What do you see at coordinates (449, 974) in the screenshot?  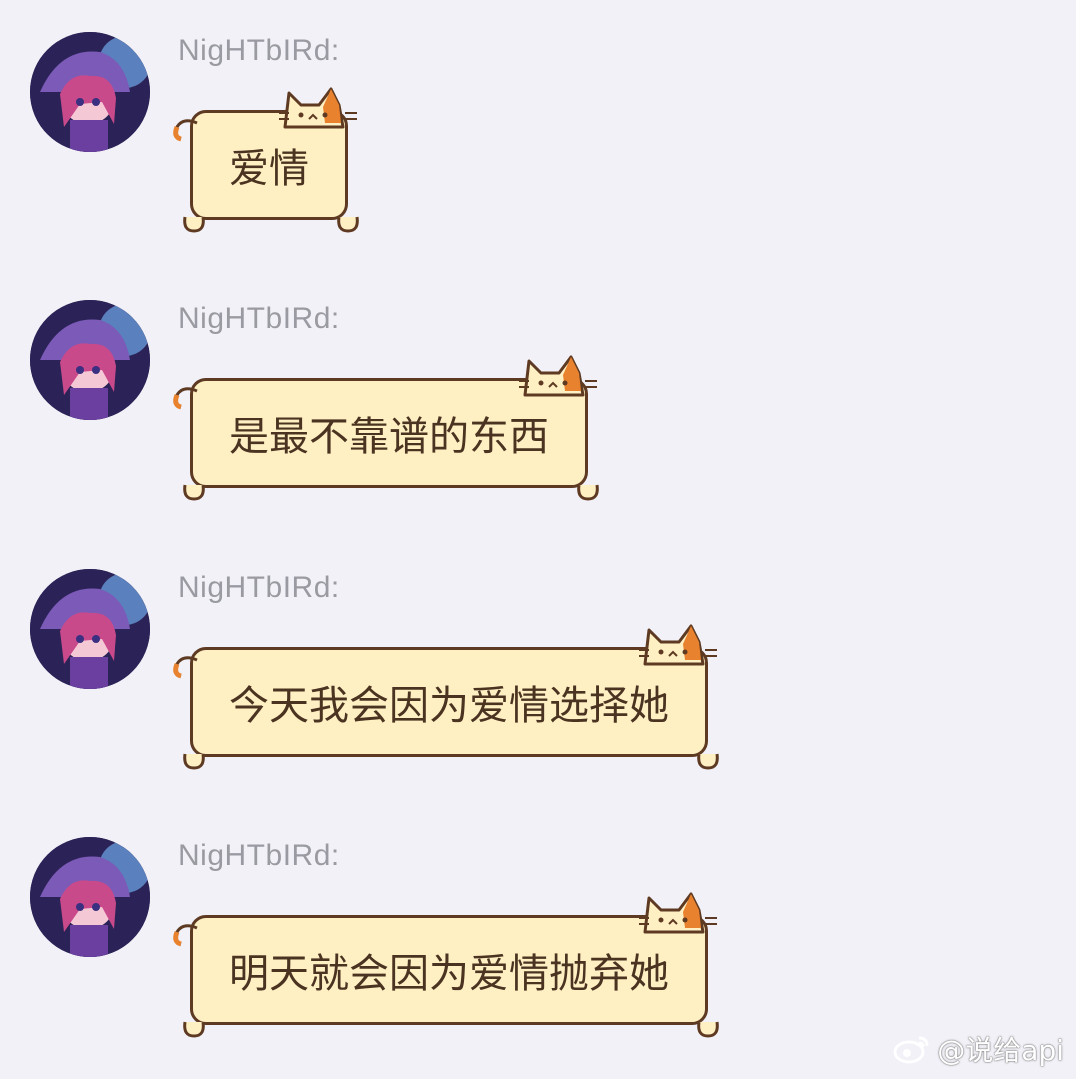 I see `message-text: 明天就会因为爱情抛弃她` at bounding box center [449, 974].